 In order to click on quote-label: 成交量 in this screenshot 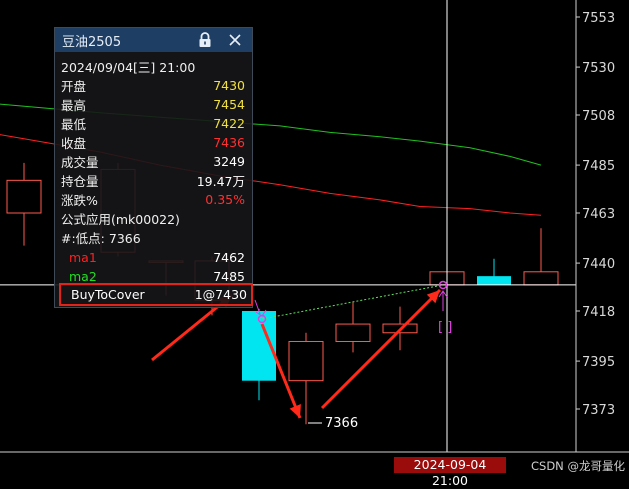, I will do `click(80, 162)`.